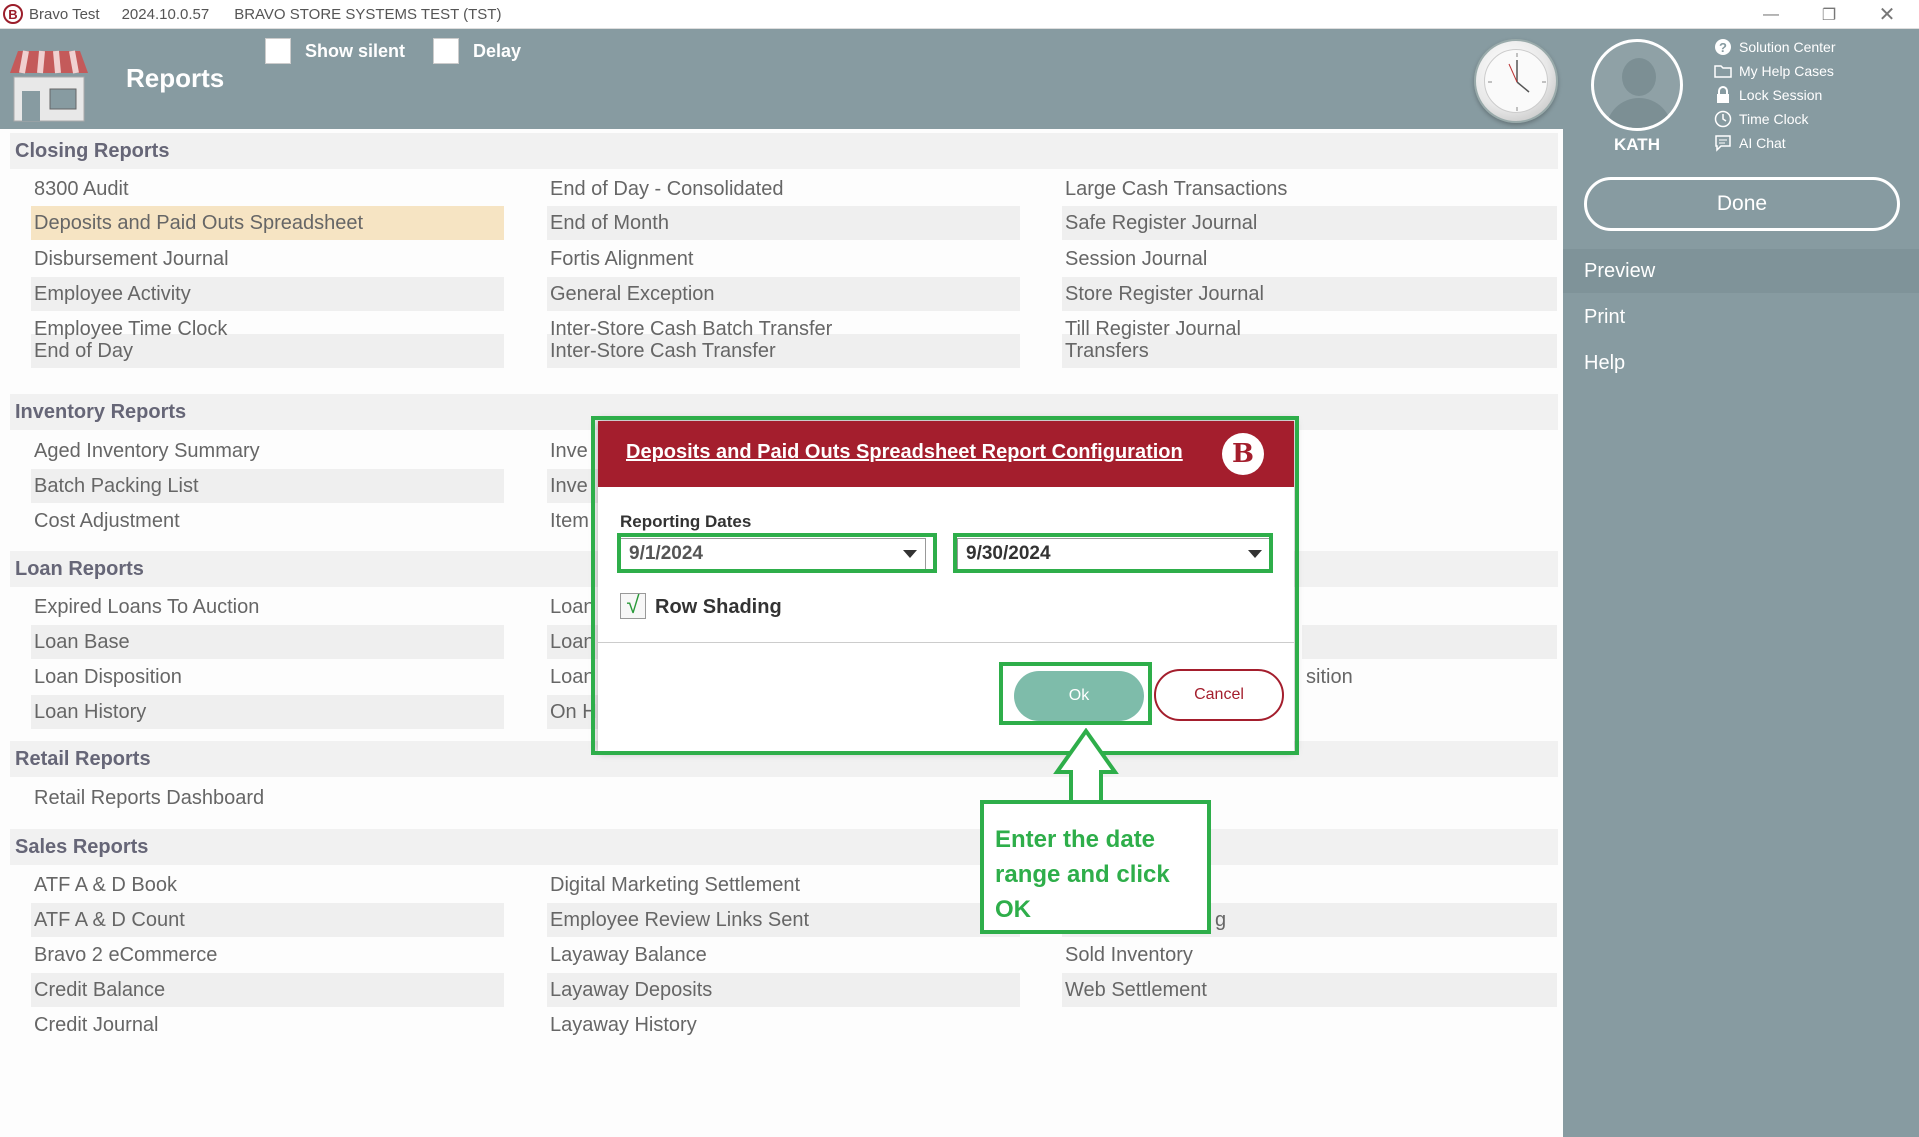  Describe the element at coordinates (1637, 85) in the screenshot. I see `avatar` at that location.